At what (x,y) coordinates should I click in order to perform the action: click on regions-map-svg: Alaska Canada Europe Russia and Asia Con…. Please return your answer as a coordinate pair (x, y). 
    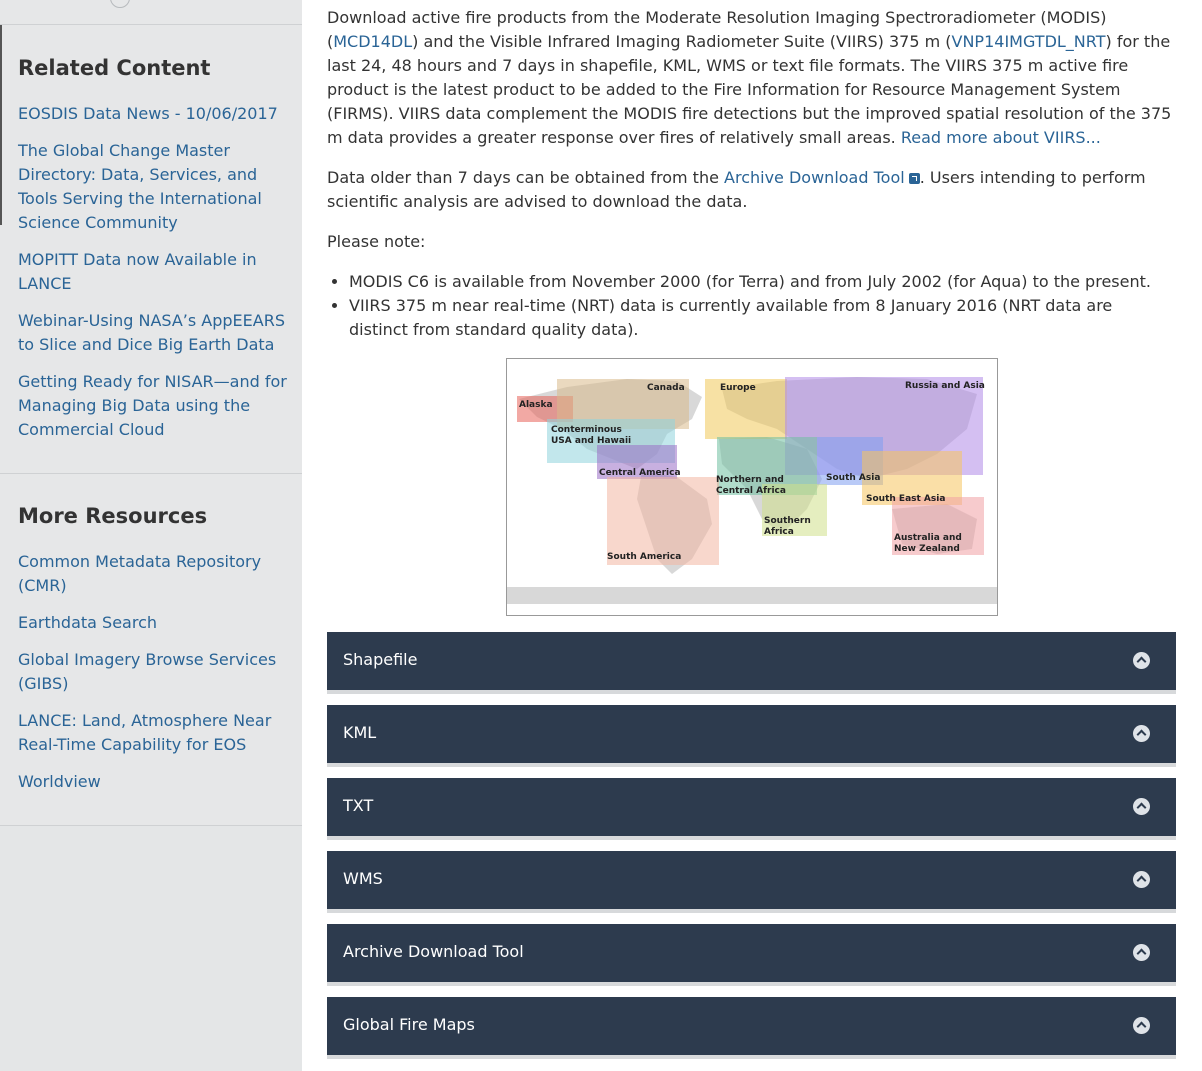
    Looking at the image, I should click on (752, 490).